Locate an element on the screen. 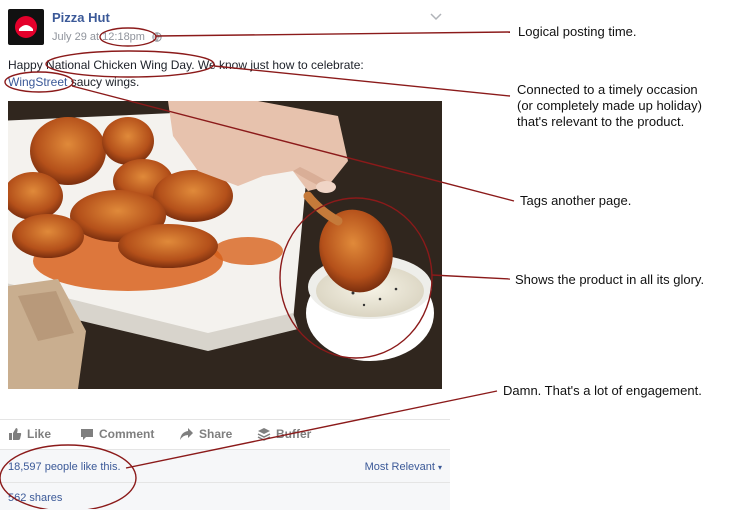 The height and width of the screenshot is (510, 740). post-text-start: Happy is located at coordinates (27, 65).